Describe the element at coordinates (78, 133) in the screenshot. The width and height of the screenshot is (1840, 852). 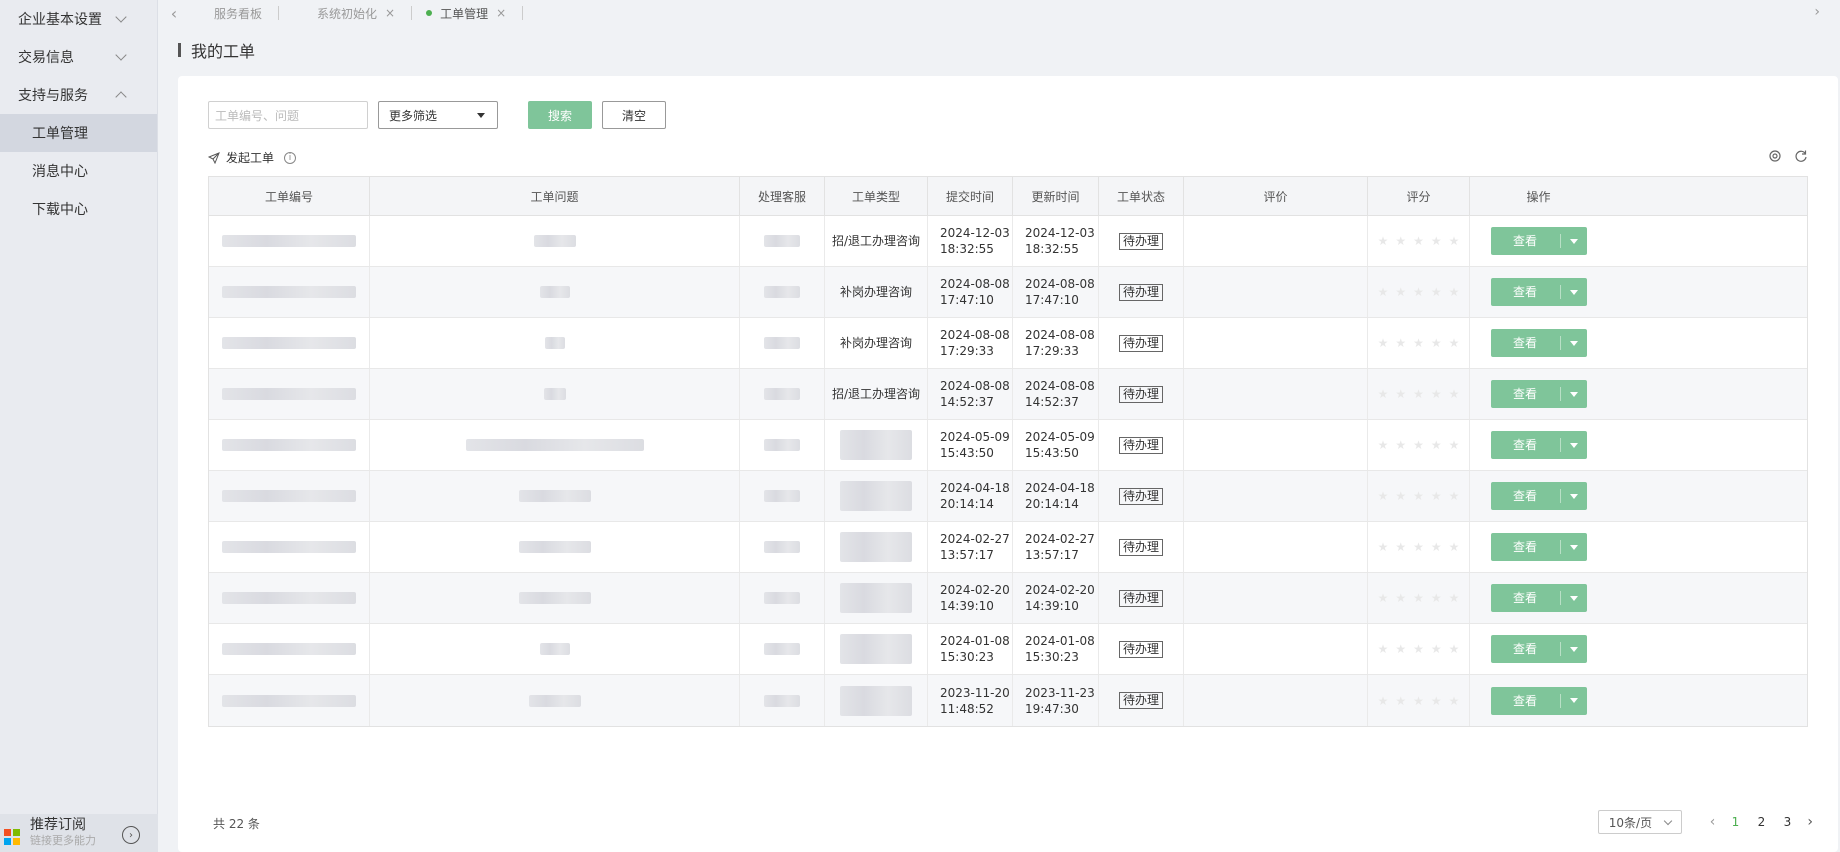
I see `sidebar-item-ticket-management: 工单管理` at that location.